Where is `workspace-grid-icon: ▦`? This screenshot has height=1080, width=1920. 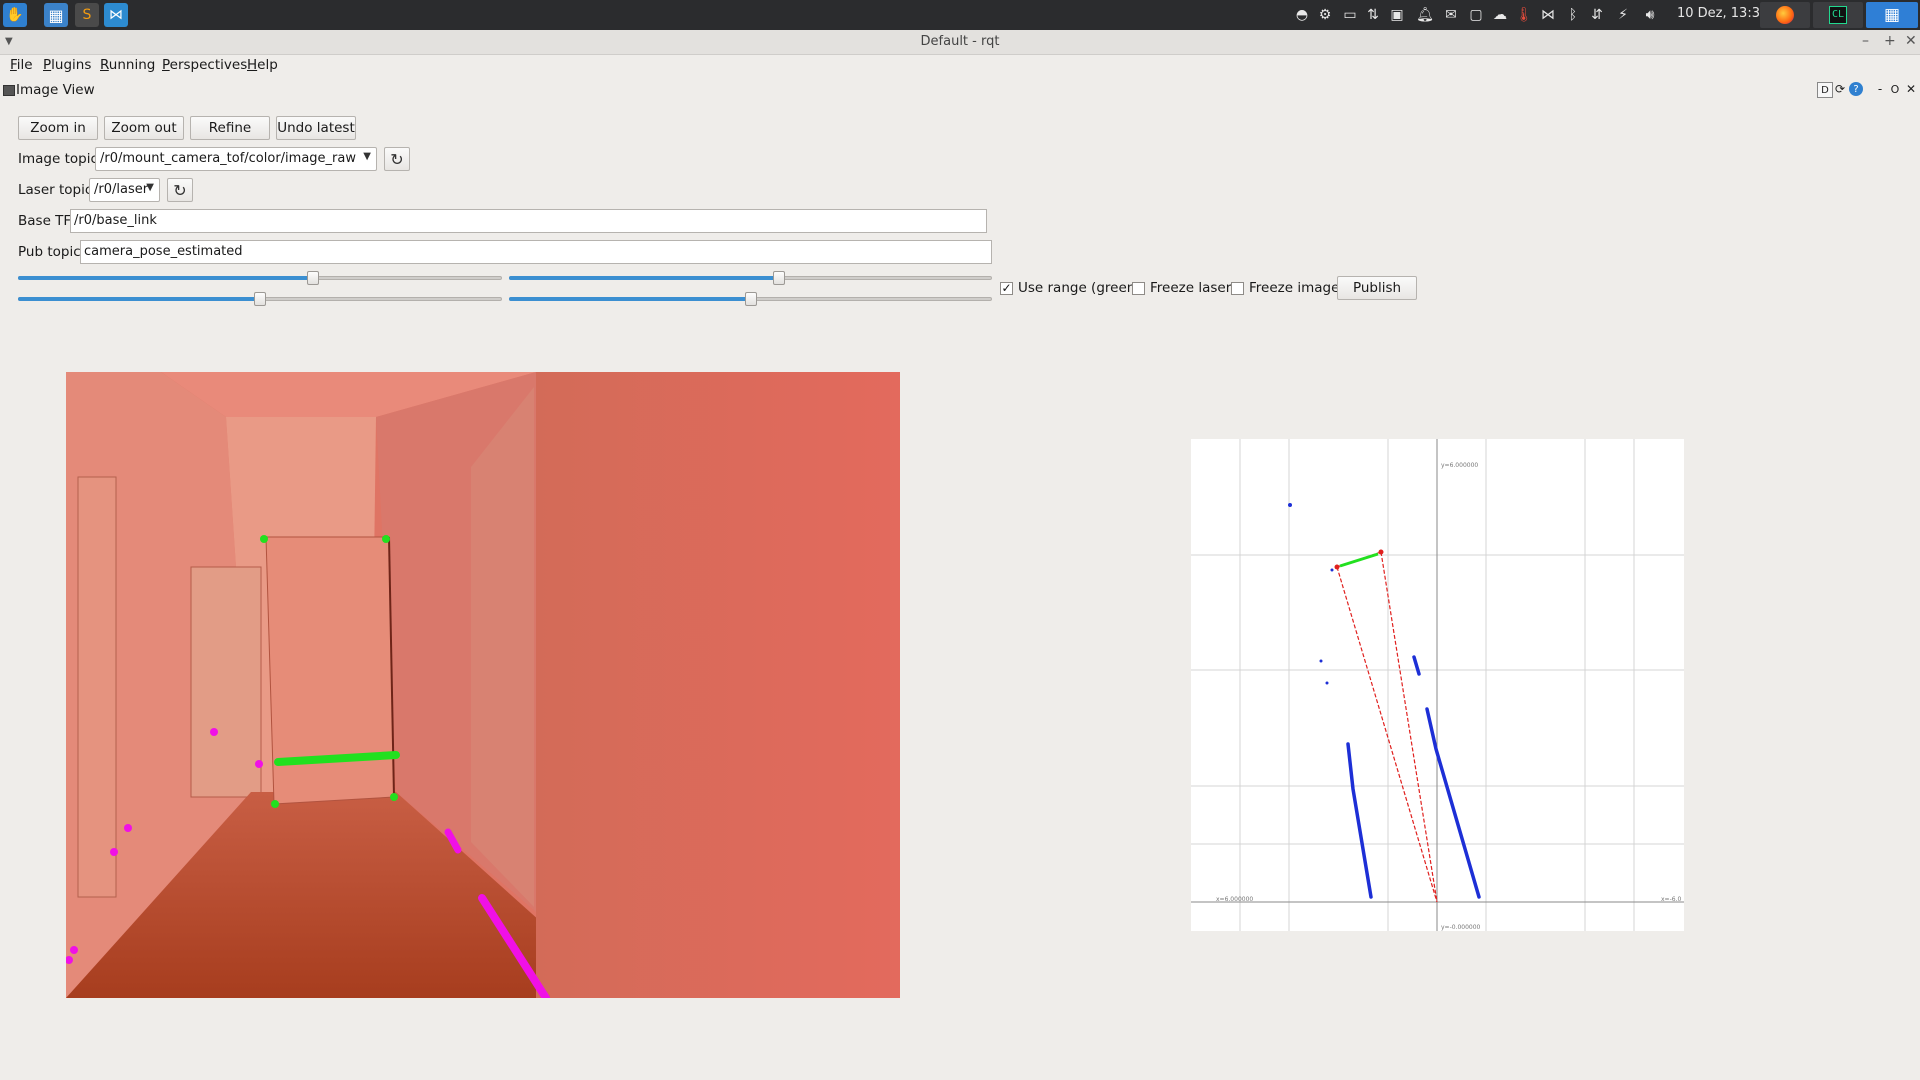 workspace-grid-icon: ▦ is located at coordinates (1892, 15).